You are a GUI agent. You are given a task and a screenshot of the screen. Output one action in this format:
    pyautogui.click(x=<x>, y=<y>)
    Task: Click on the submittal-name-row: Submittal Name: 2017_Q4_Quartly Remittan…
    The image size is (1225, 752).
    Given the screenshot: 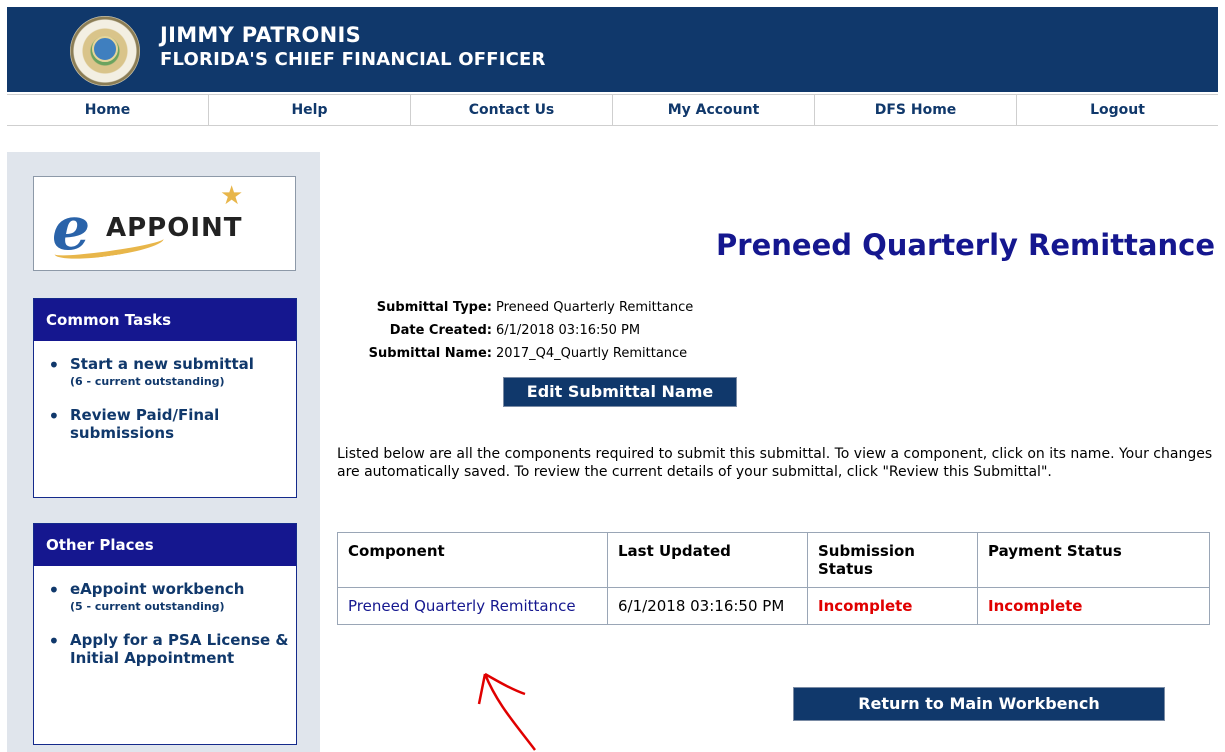 What is the action you would take?
    pyautogui.click(x=516, y=353)
    